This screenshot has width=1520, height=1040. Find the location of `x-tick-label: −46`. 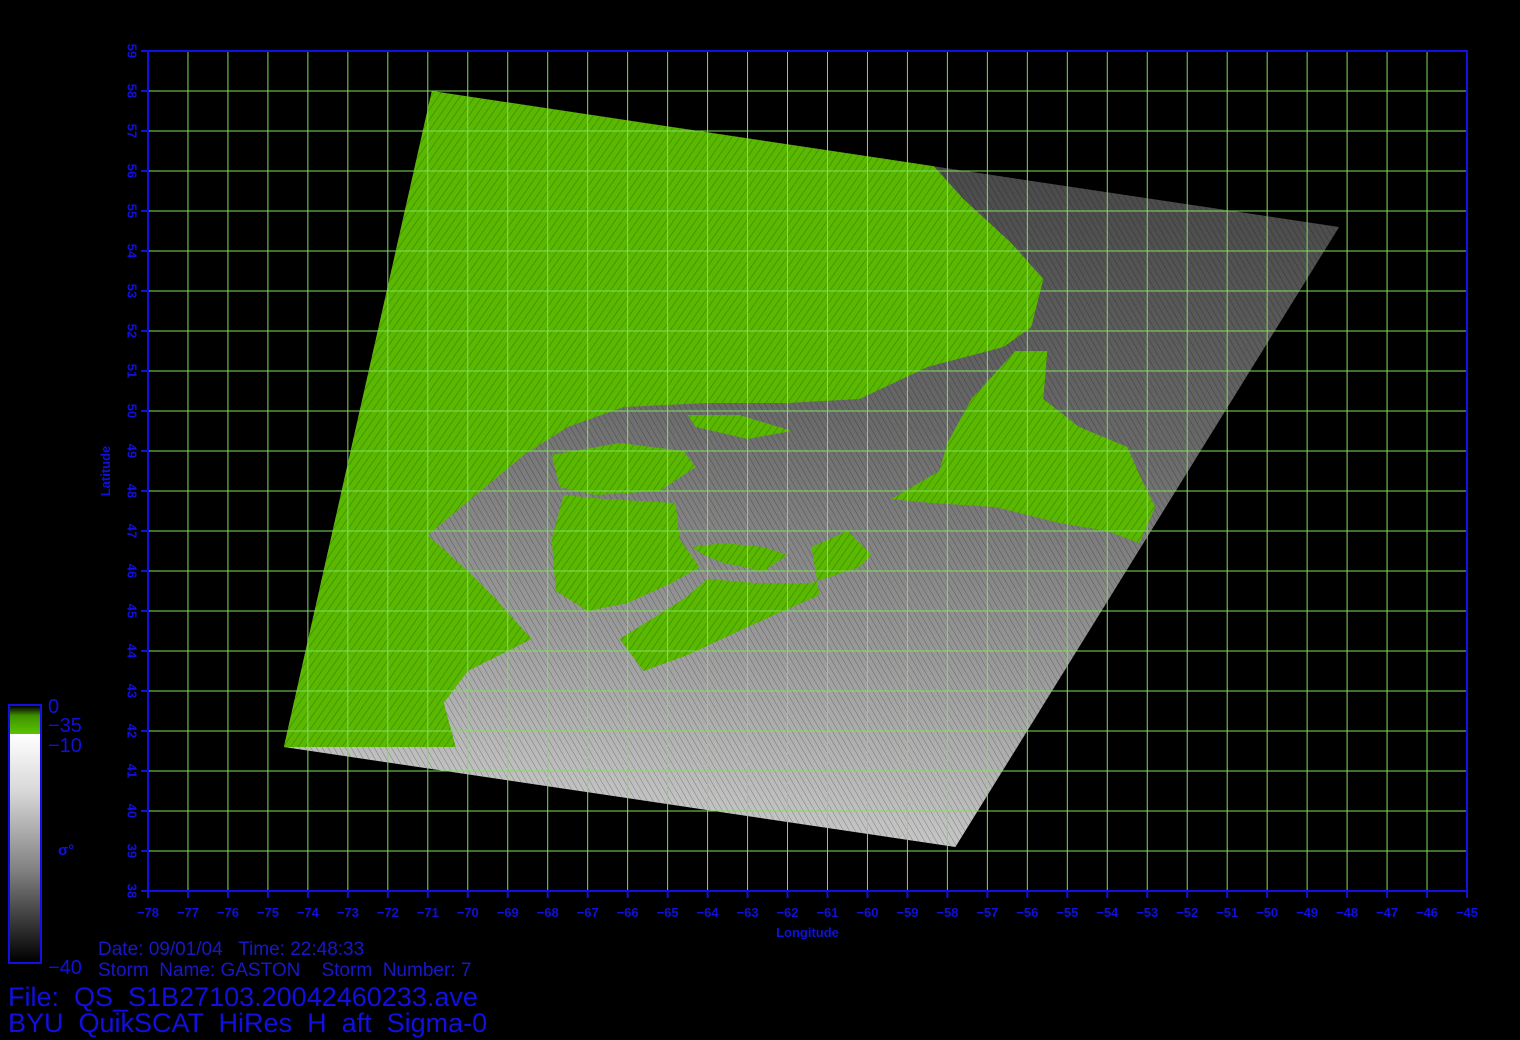

x-tick-label: −46 is located at coordinates (1427, 912).